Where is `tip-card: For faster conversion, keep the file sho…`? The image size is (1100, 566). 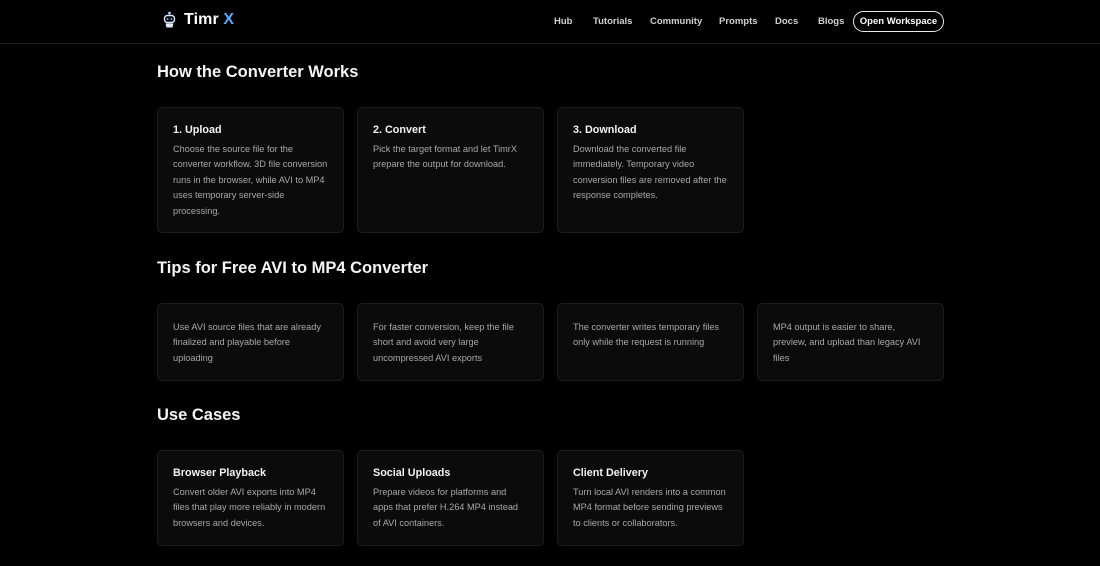 tip-card: For faster conversion, keep the file sho… is located at coordinates (450, 342).